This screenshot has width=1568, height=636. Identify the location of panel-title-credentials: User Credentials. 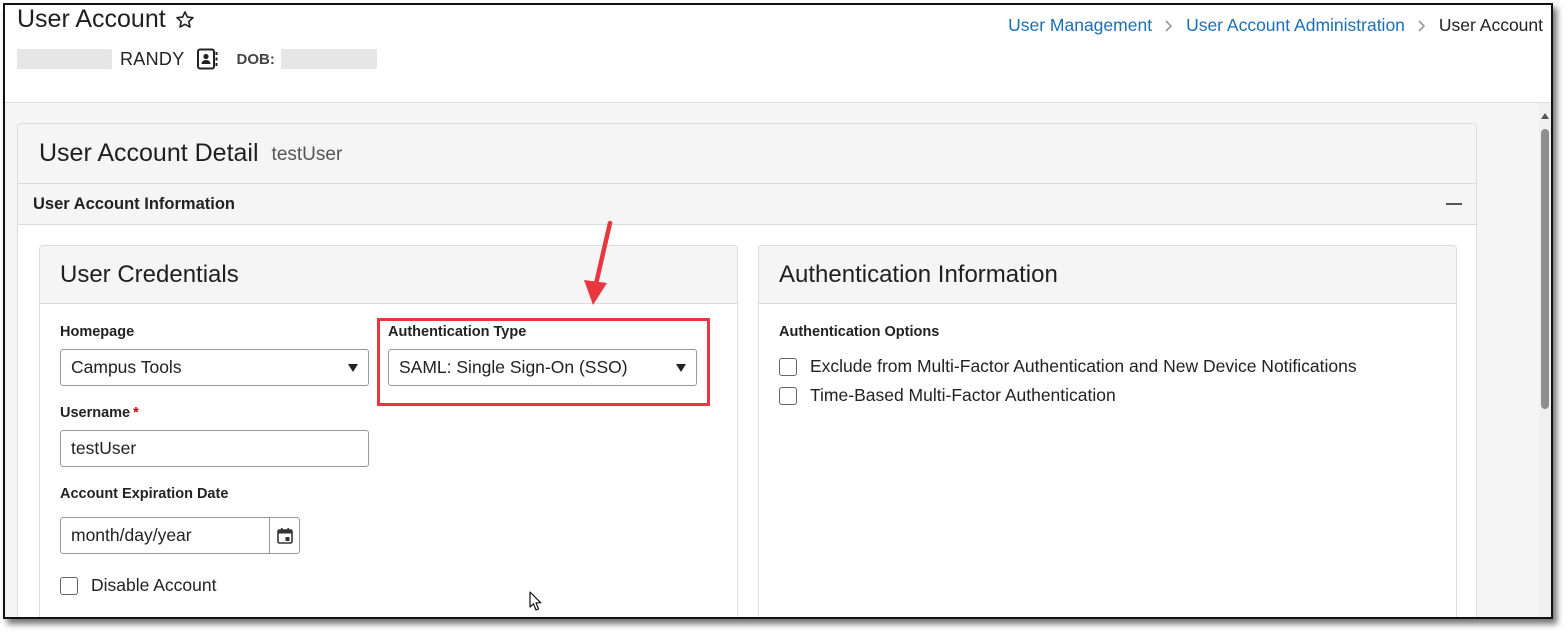
(388, 275).